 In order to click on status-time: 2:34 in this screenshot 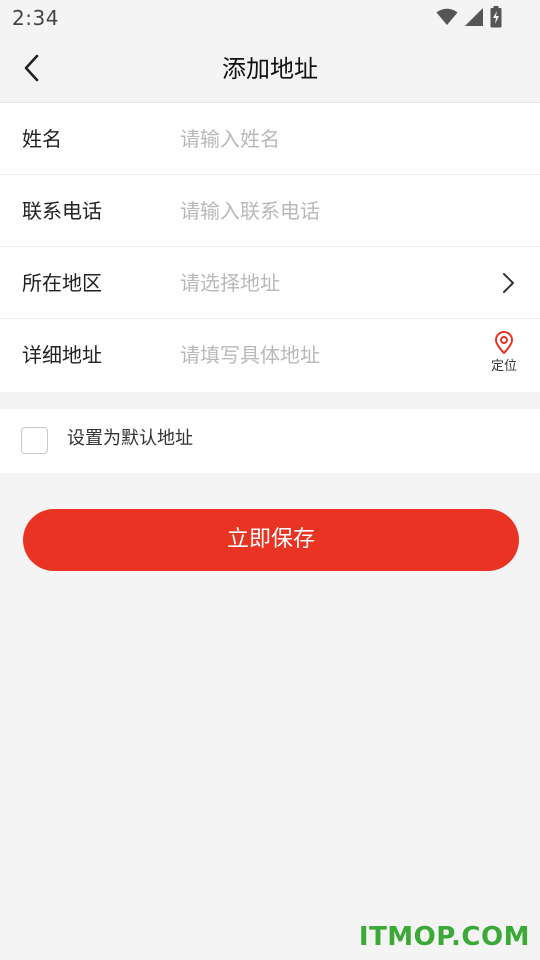, I will do `click(35, 18)`.